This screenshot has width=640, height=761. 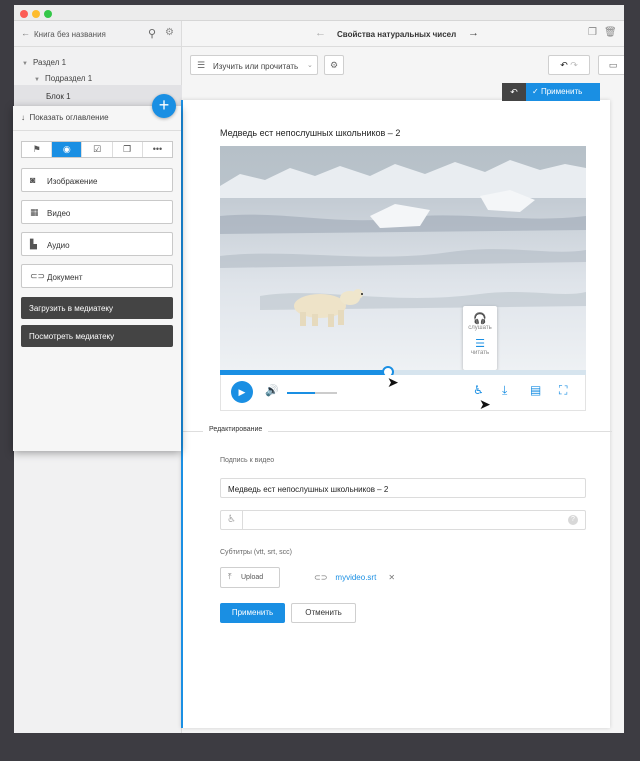 What do you see at coordinates (247, 460) in the screenshot?
I see `caption-label: Подпись к видео` at bounding box center [247, 460].